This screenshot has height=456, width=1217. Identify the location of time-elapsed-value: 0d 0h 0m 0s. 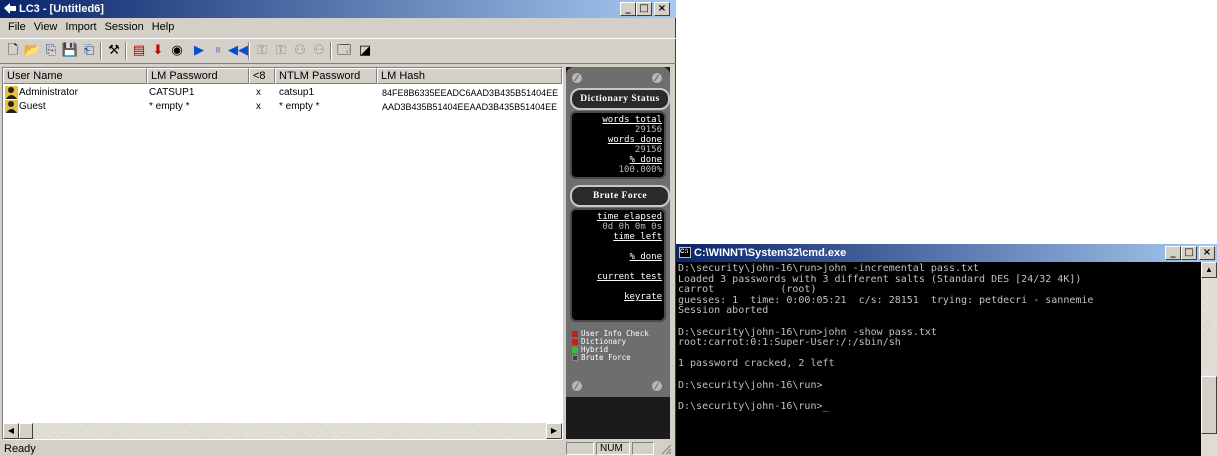
(632, 227).